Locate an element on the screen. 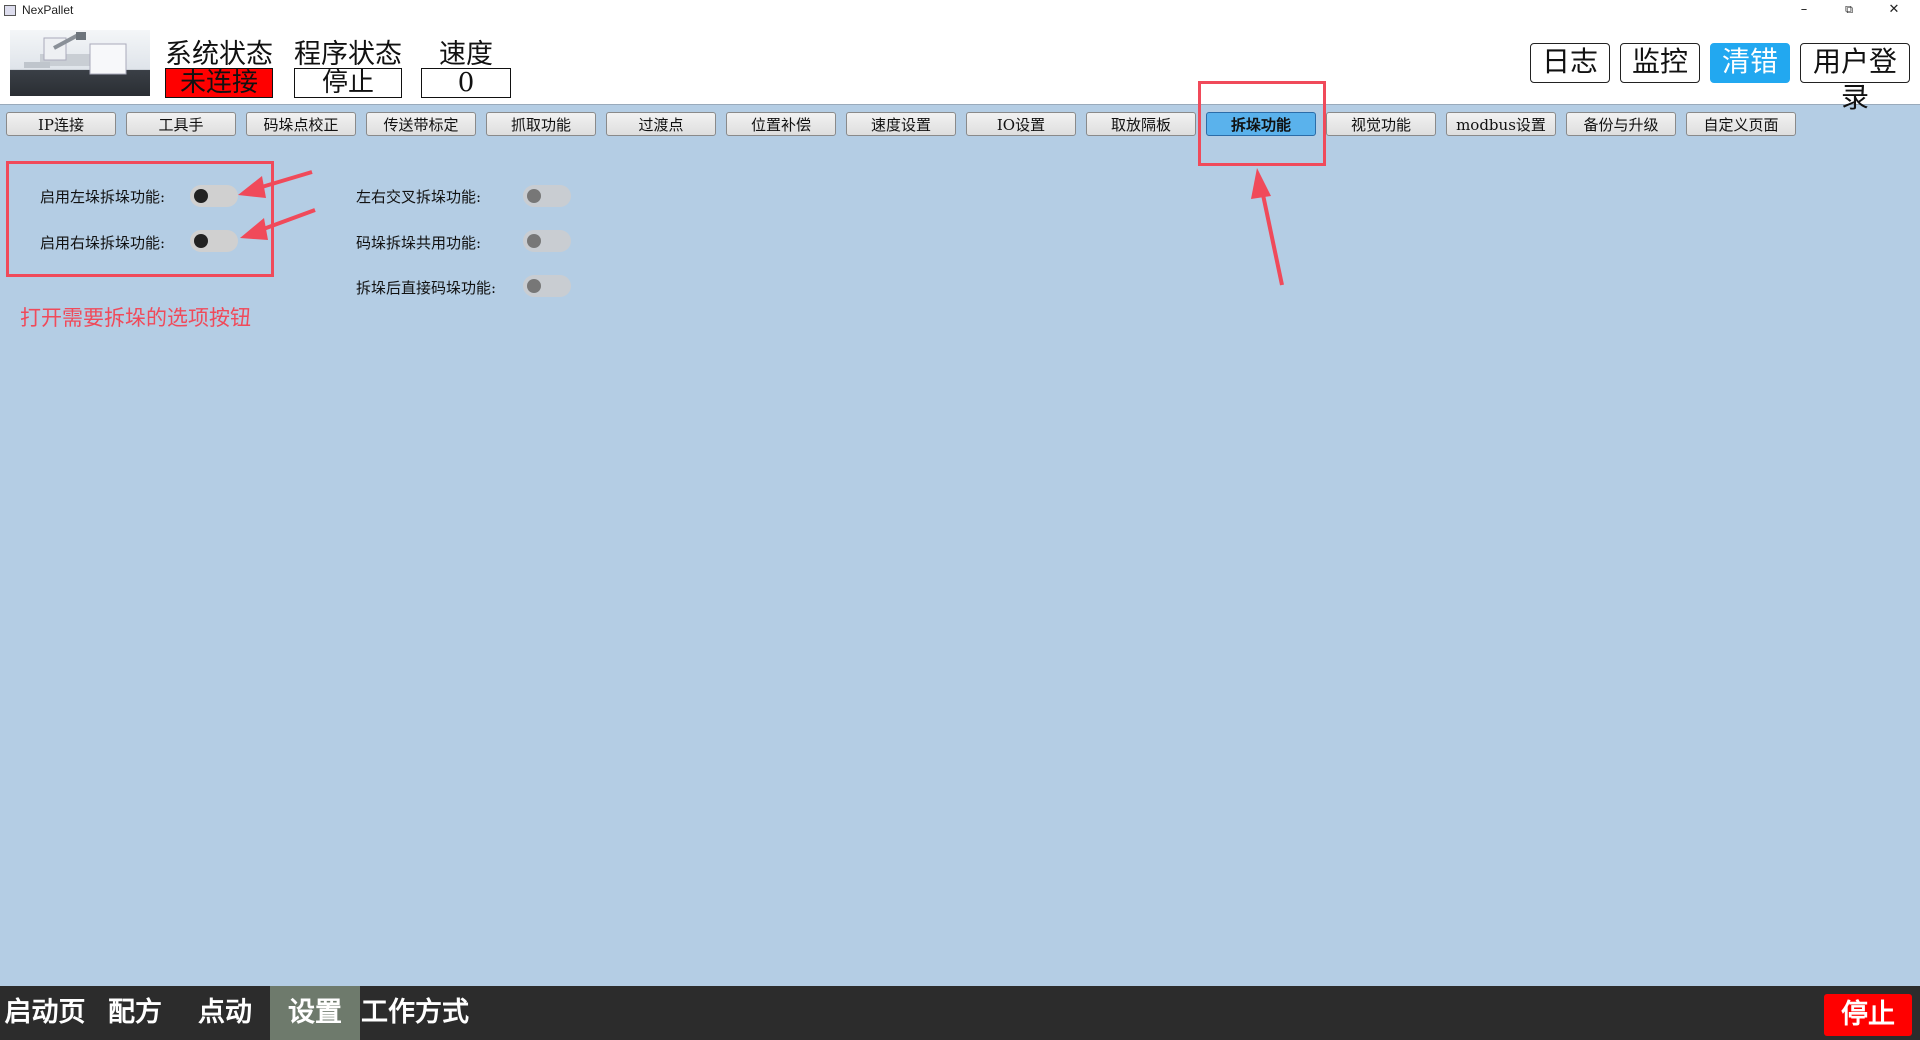 The image size is (1920, 1040). nav-recipe: 配方 is located at coordinates (135, 1013).